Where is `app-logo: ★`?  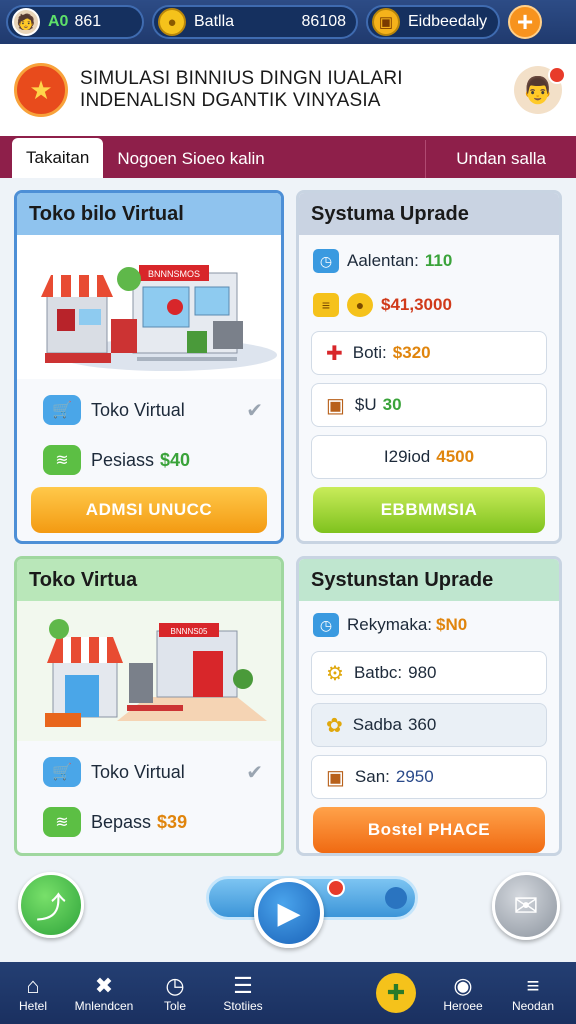 app-logo: ★ is located at coordinates (41, 90).